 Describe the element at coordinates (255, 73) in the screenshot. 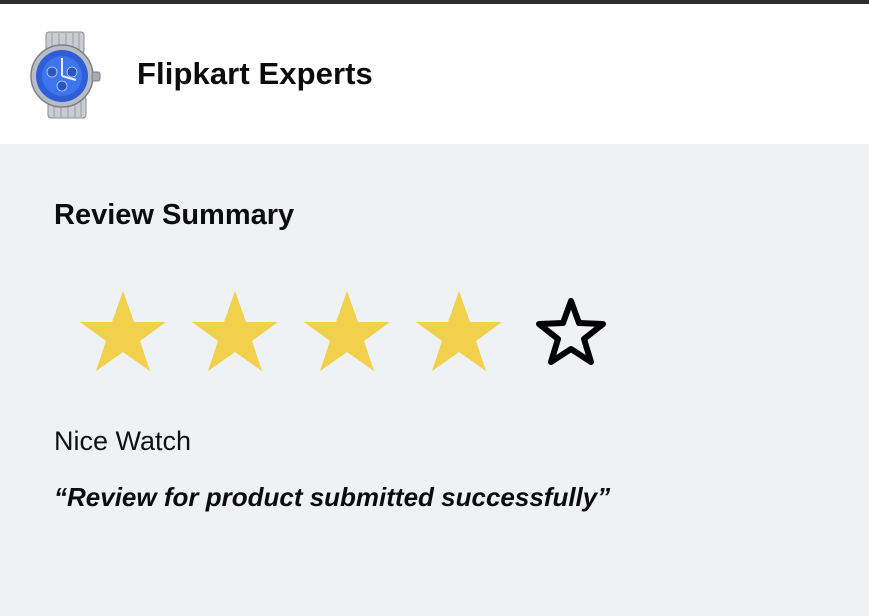

I see `brand-title: Flipkart Experts` at that location.